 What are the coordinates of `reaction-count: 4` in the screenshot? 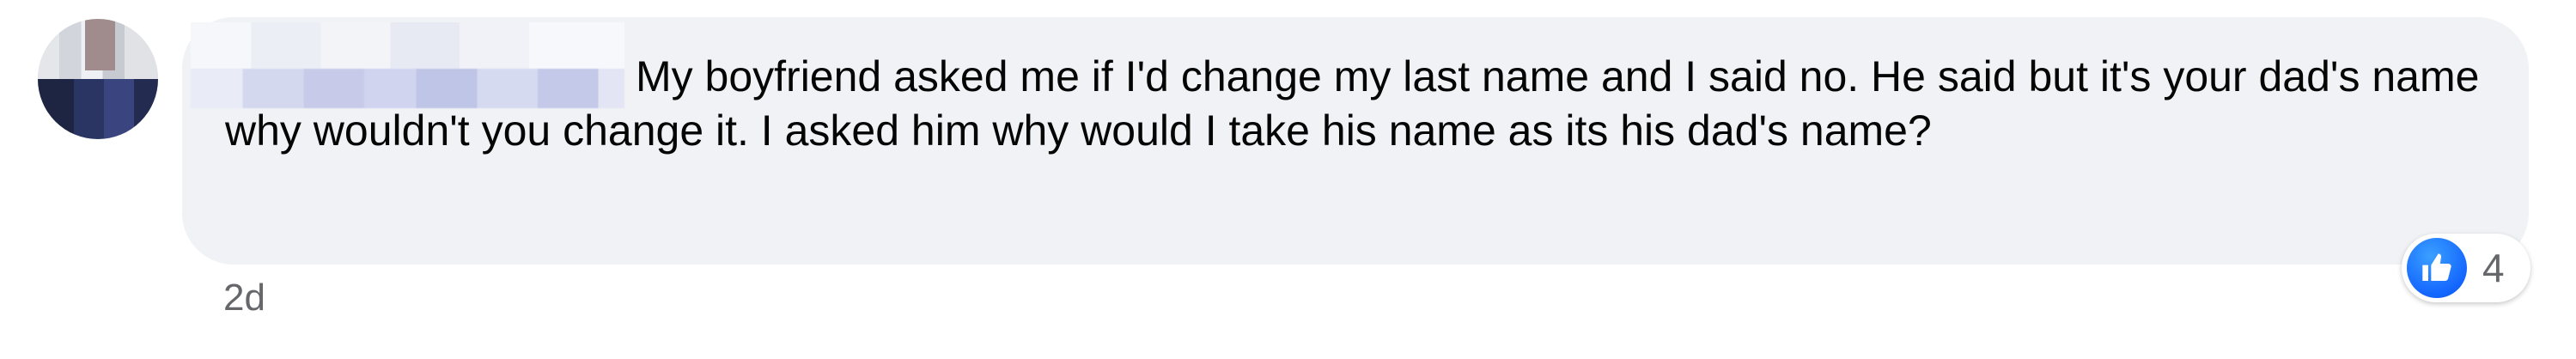 It's located at (2493, 268).